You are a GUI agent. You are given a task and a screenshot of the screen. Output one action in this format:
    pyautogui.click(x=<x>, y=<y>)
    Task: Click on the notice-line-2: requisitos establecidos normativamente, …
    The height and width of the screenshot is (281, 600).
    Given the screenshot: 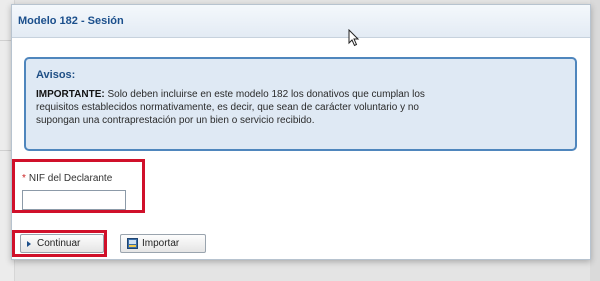 What is the action you would take?
    pyautogui.click(x=227, y=107)
    